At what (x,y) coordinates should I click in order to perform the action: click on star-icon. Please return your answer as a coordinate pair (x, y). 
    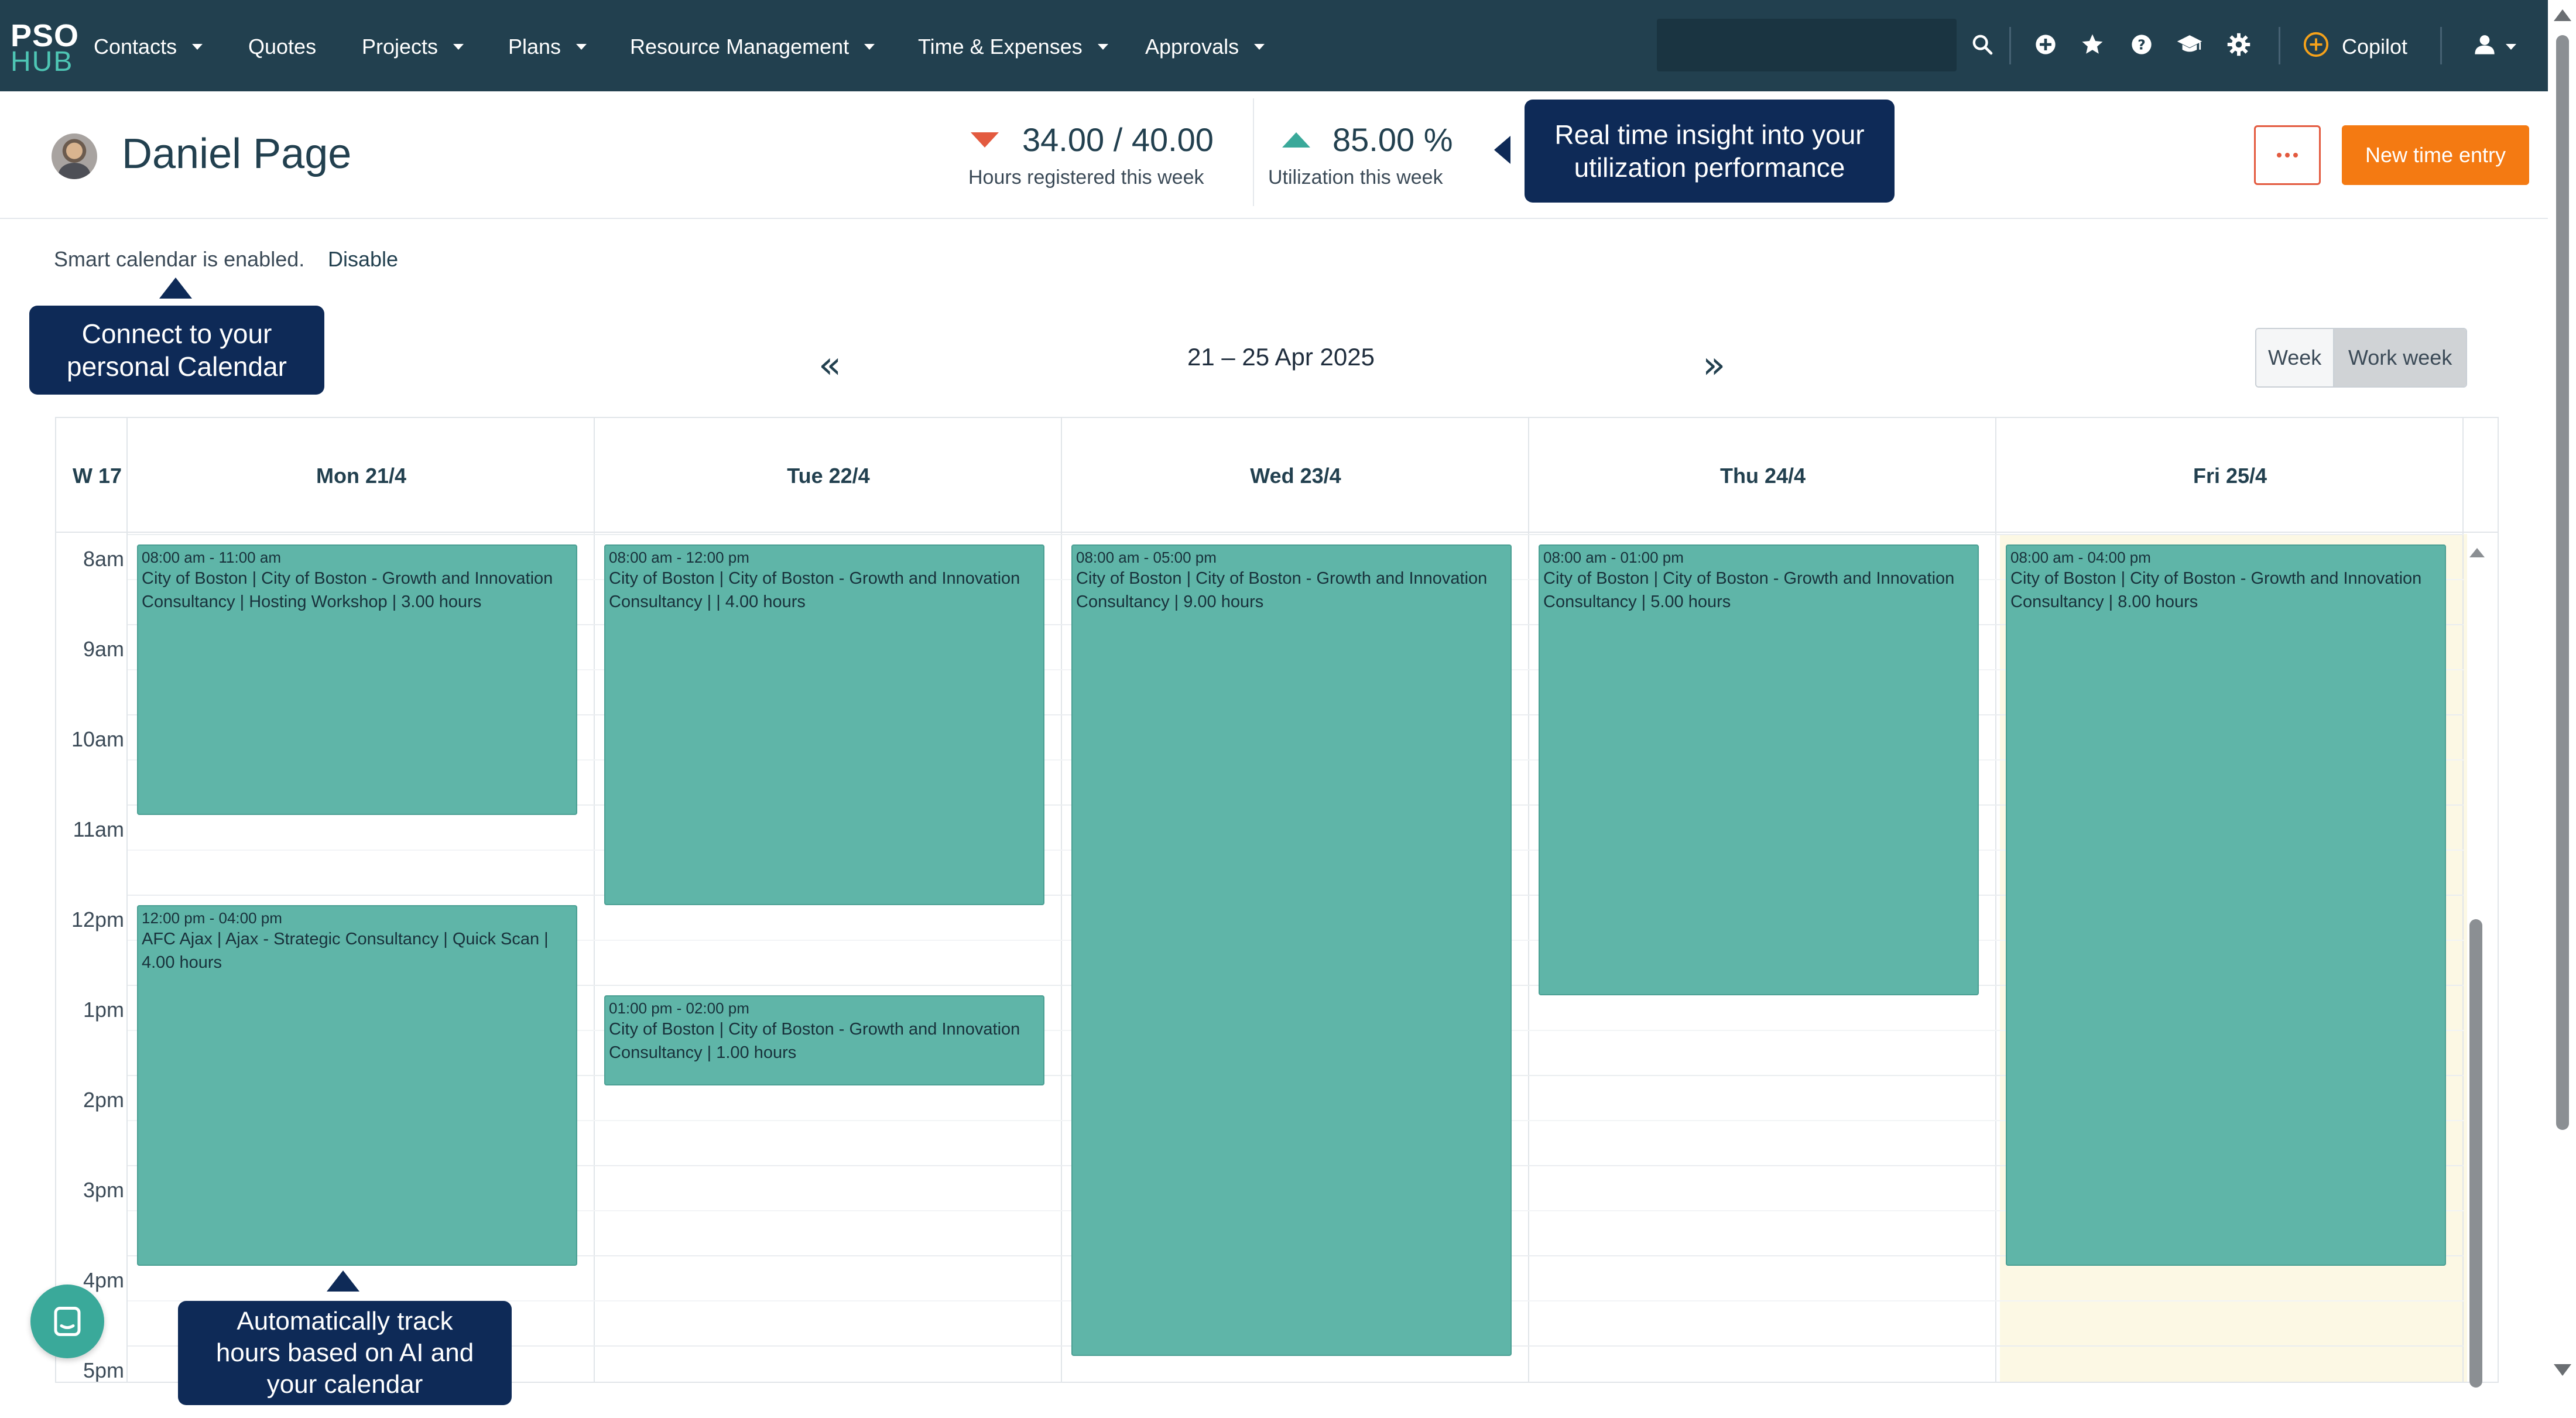
    Looking at the image, I should click on (2092, 44).